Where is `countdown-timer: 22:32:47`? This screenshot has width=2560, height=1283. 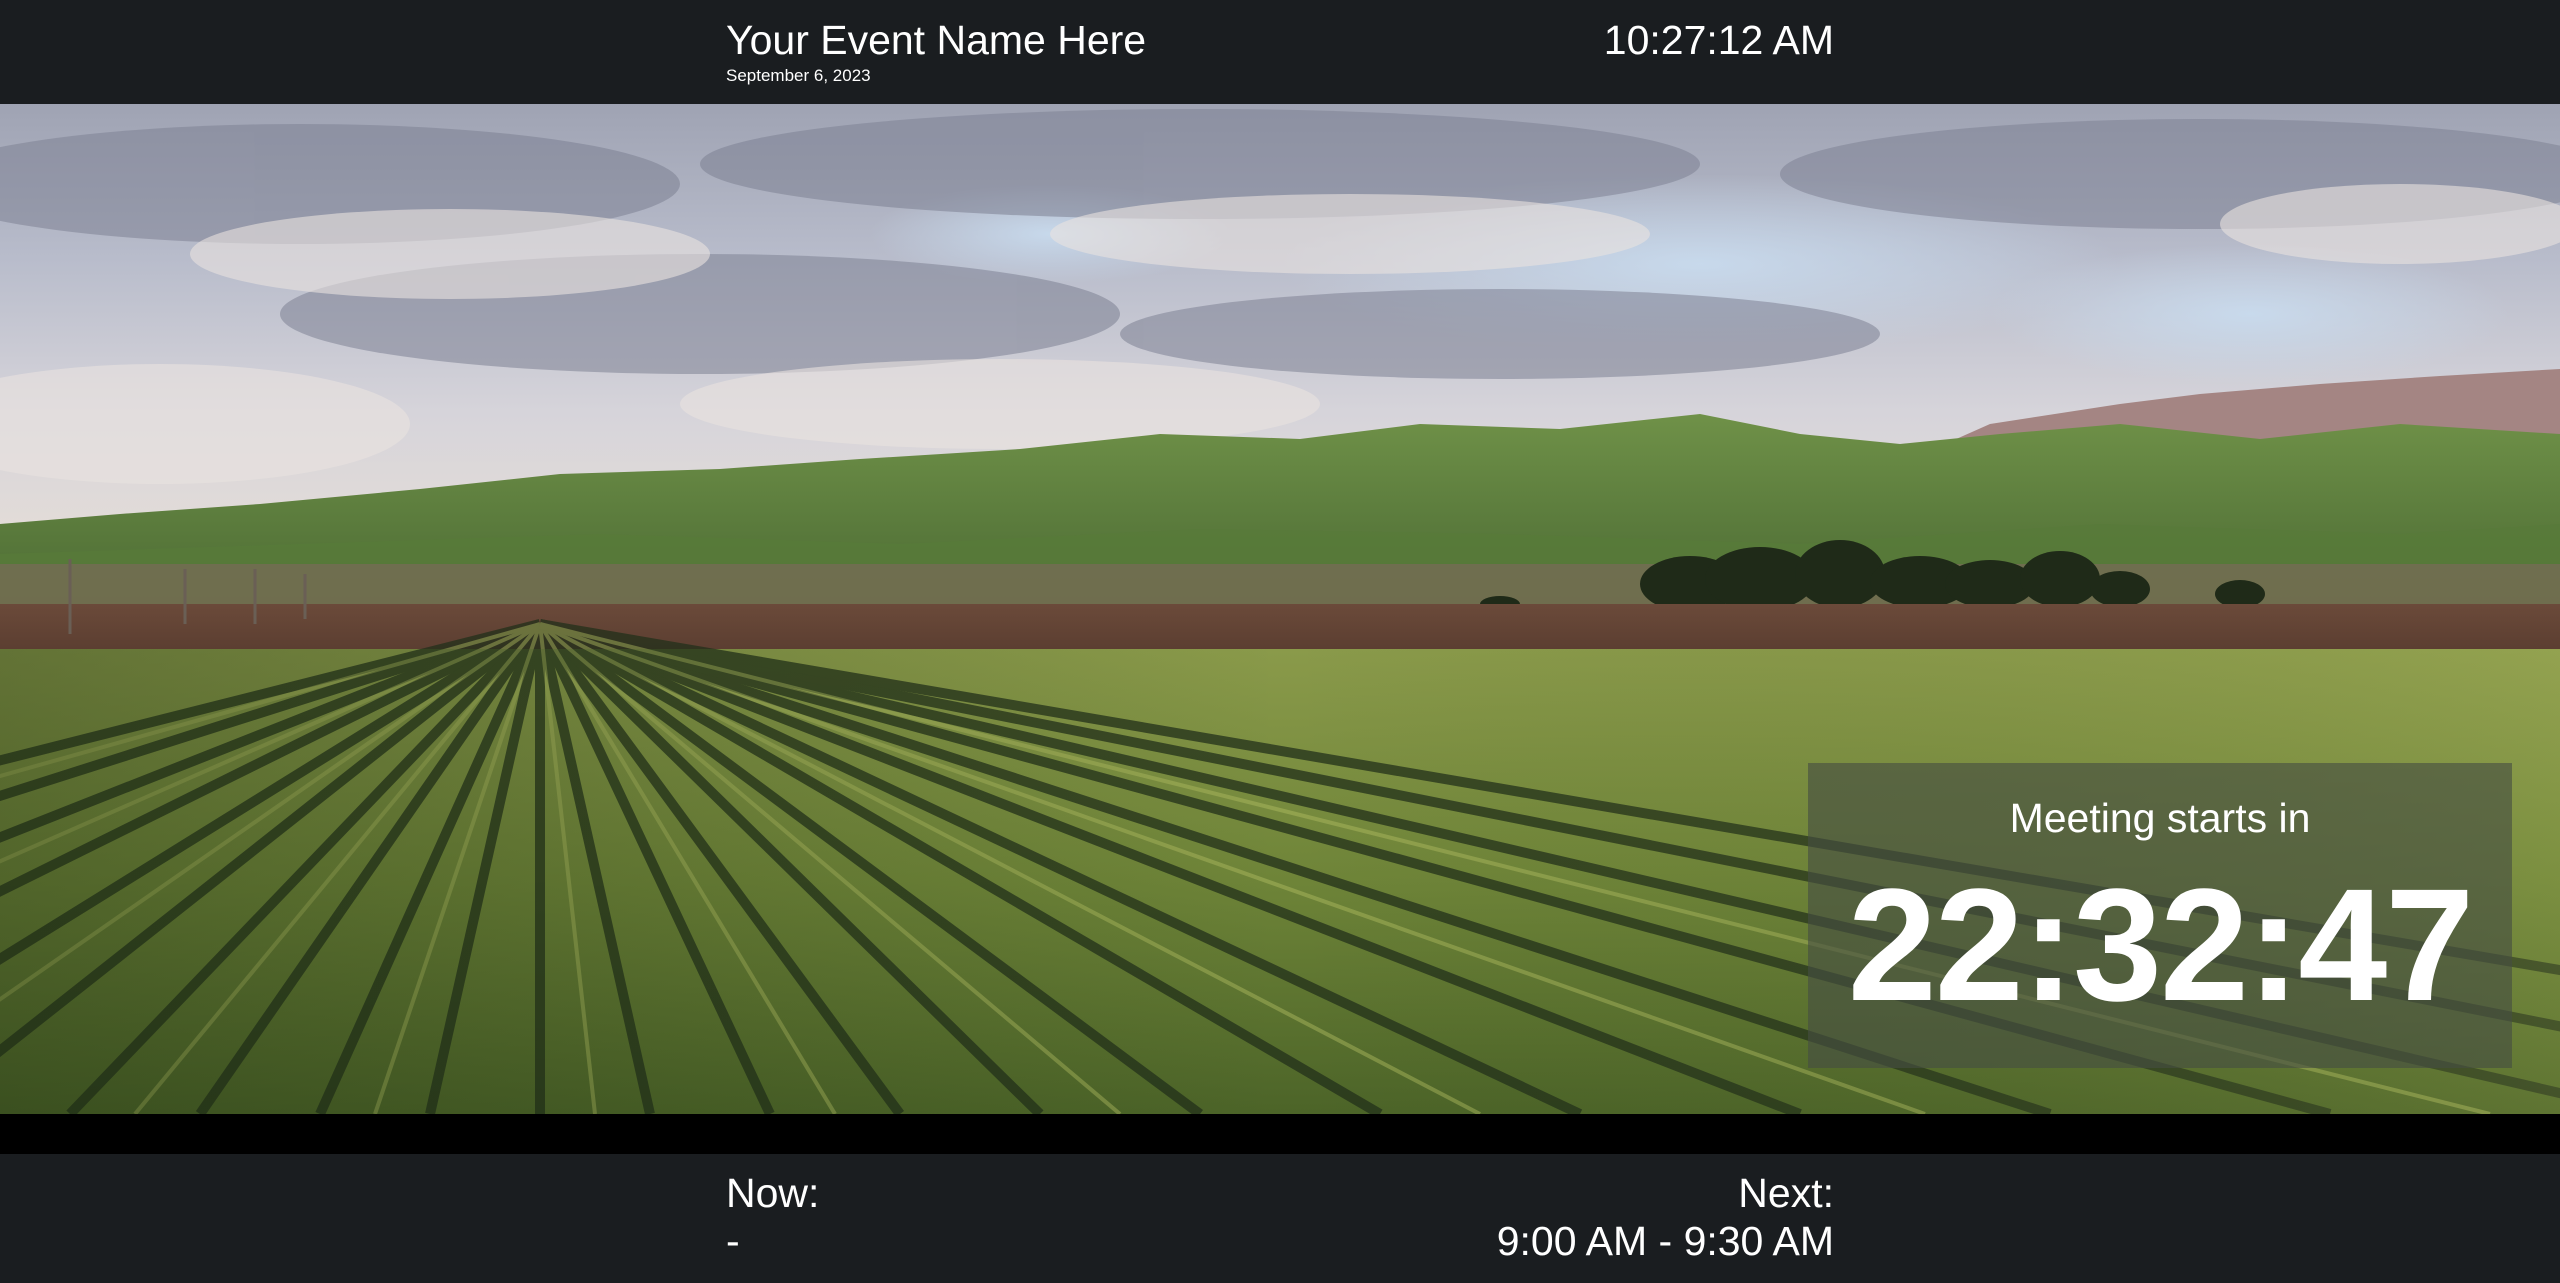 countdown-timer: 22:32:47 is located at coordinates (2160, 944).